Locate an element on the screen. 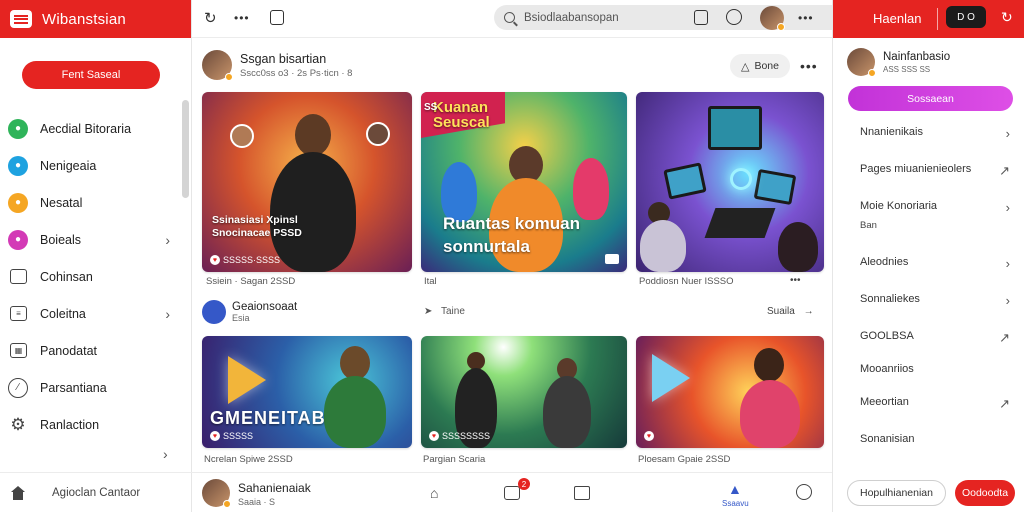 This screenshot has height=512, width=1024. right-list-item: Meeortian ↗ is located at coordinates (928, 414).